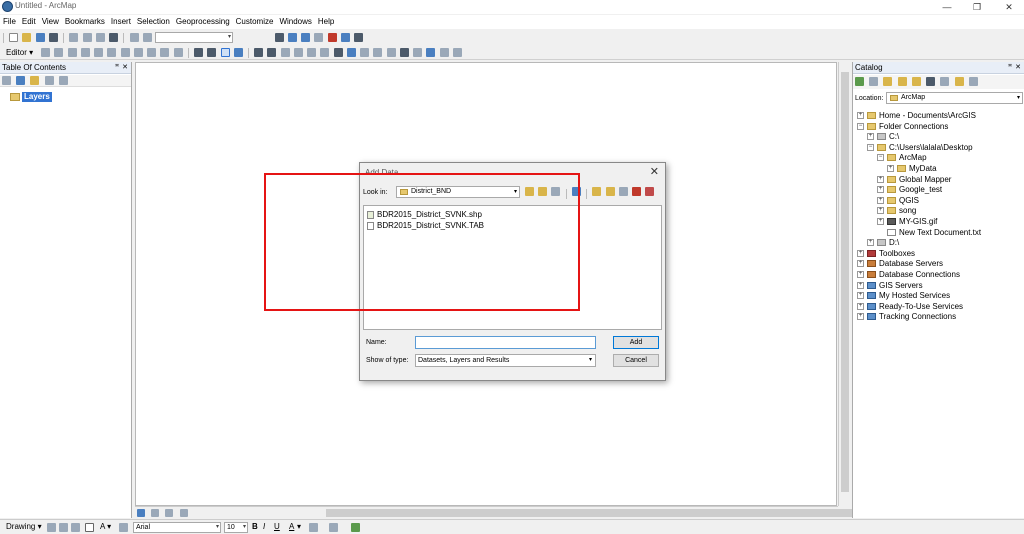 This screenshot has width=1024, height=534. What do you see at coordinates (6, 80) in the screenshot?
I see `list-by-drawing-order-icon` at bounding box center [6, 80].